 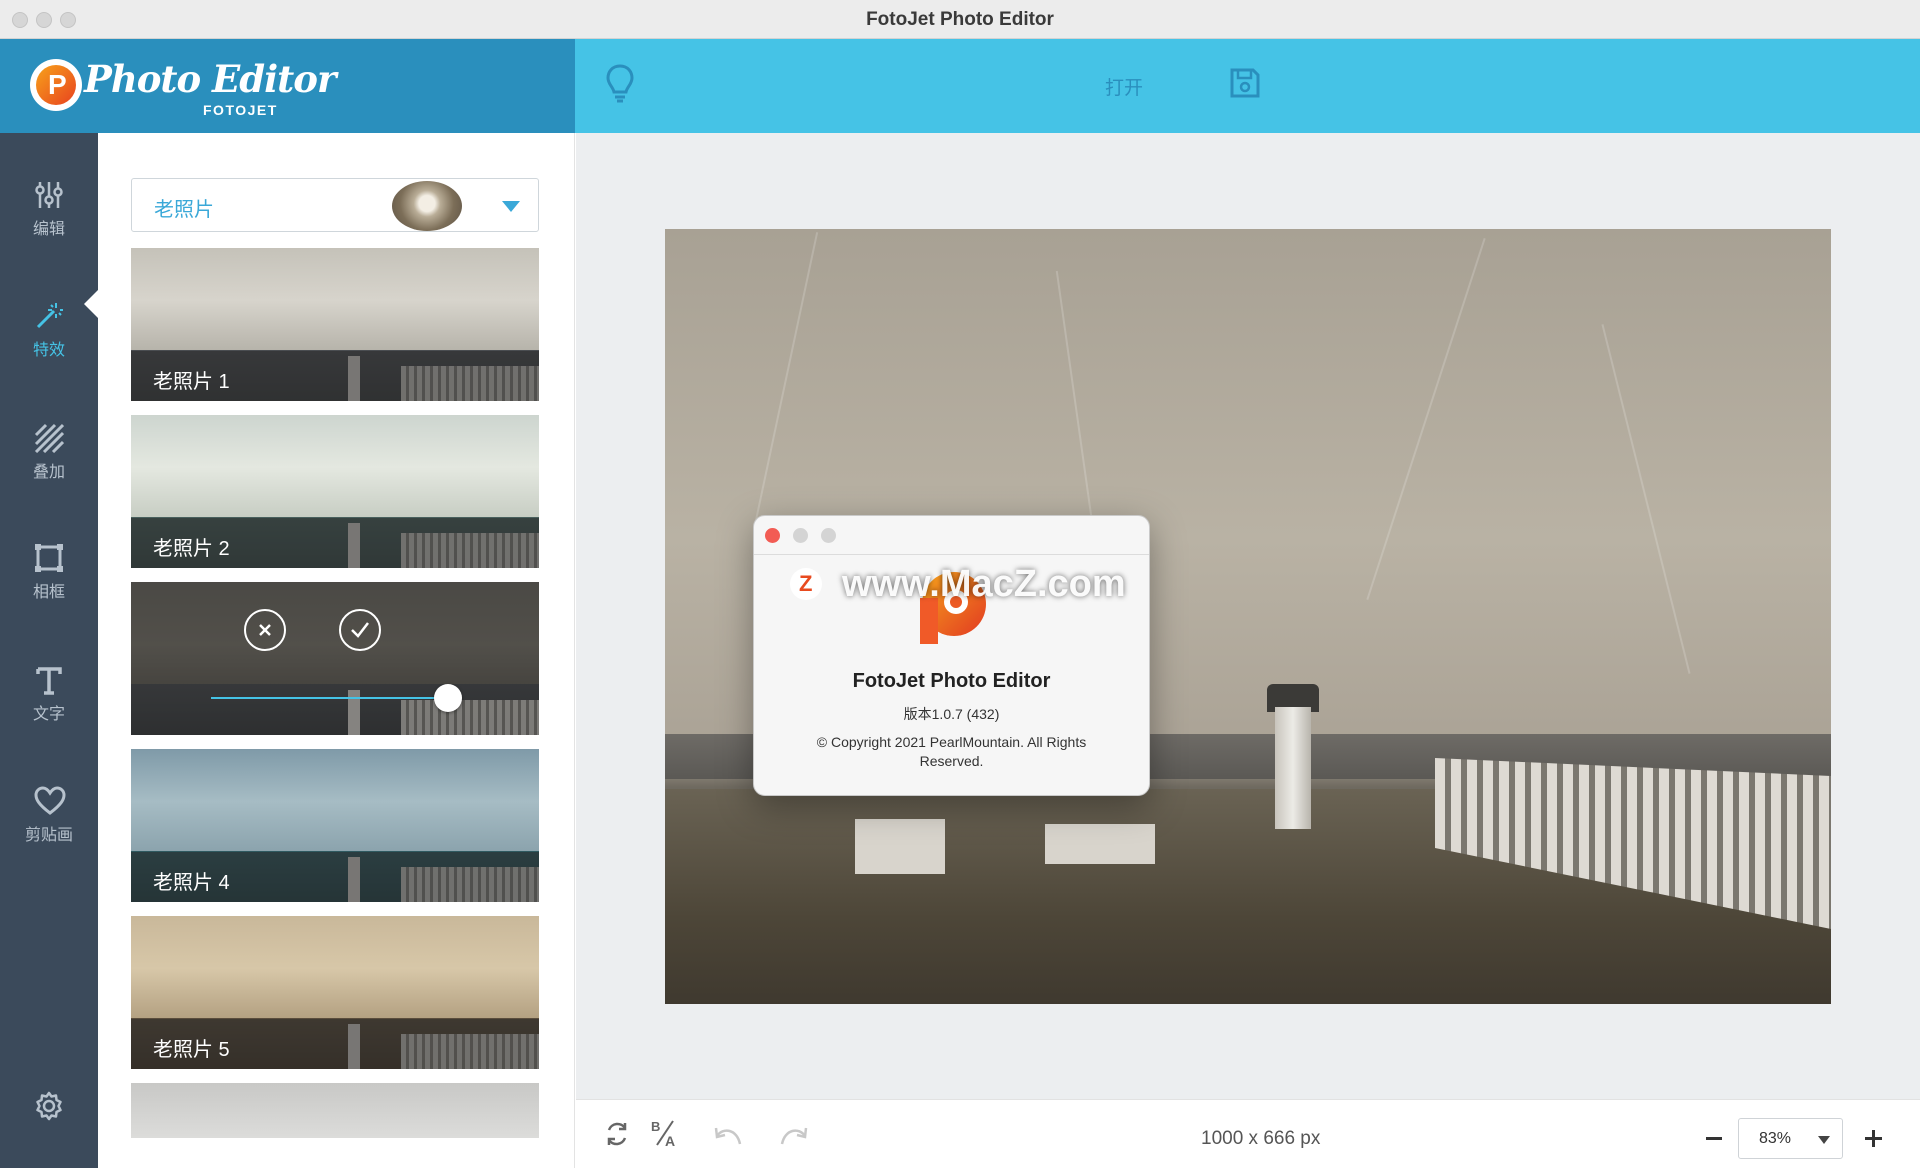 What do you see at coordinates (335, 658) in the screenshot?
I see `effect-thumb-3-active` at bounding box center [335, 658].